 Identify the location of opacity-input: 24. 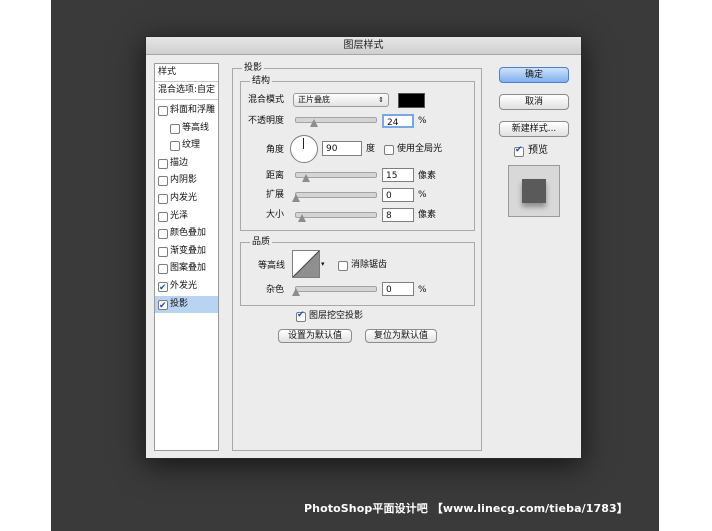
(398, 121).